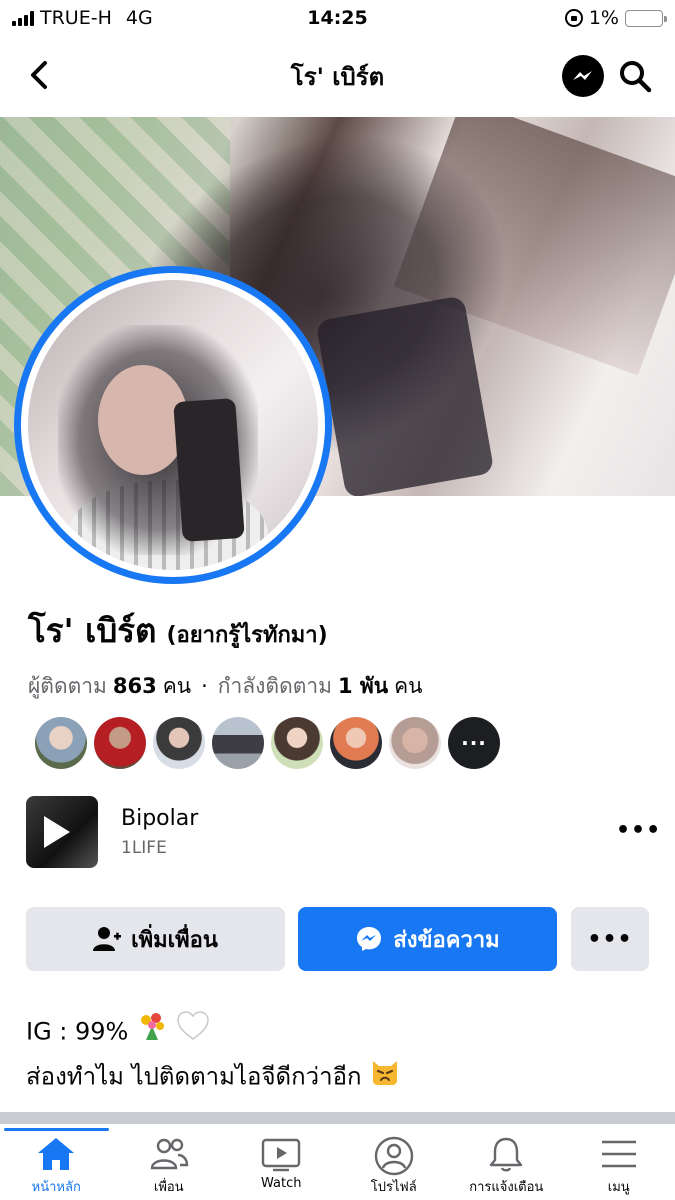  I want to click on followers-label: ผู้ติดตาม, so click(67, 686).